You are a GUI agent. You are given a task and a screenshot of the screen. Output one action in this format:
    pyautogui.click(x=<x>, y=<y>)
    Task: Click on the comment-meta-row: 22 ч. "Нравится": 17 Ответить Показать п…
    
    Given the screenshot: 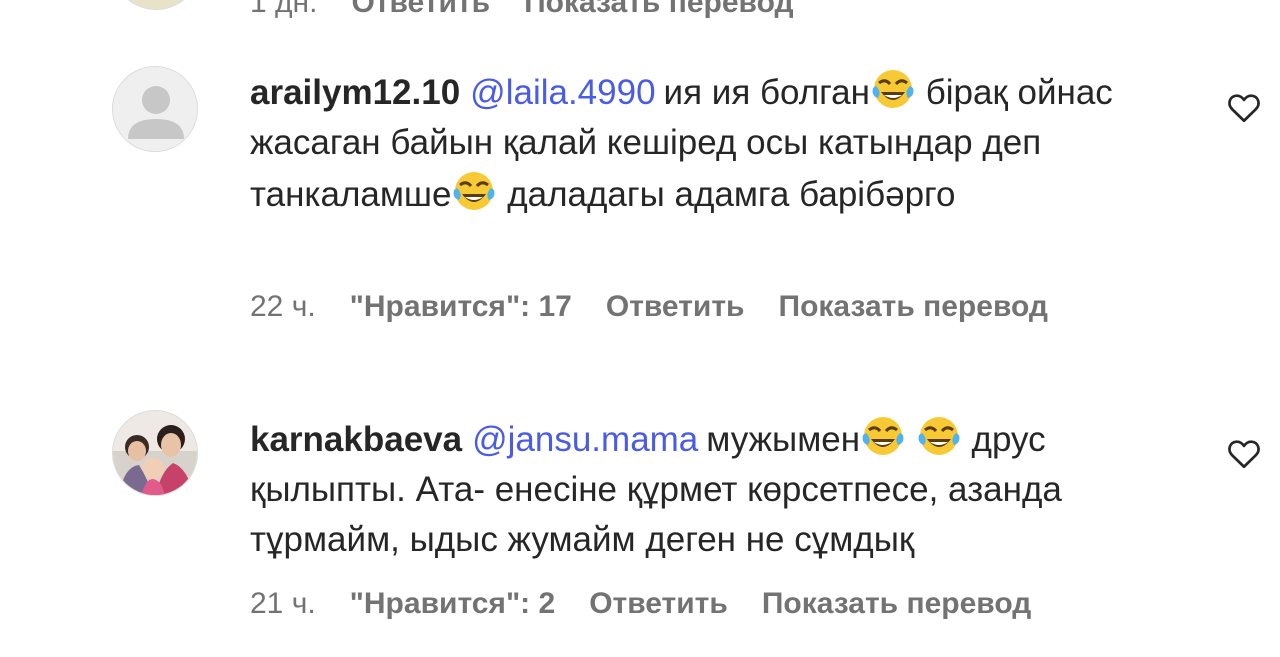 What is the action you would take?
    pyautogui.click(x=649, y=307)
    